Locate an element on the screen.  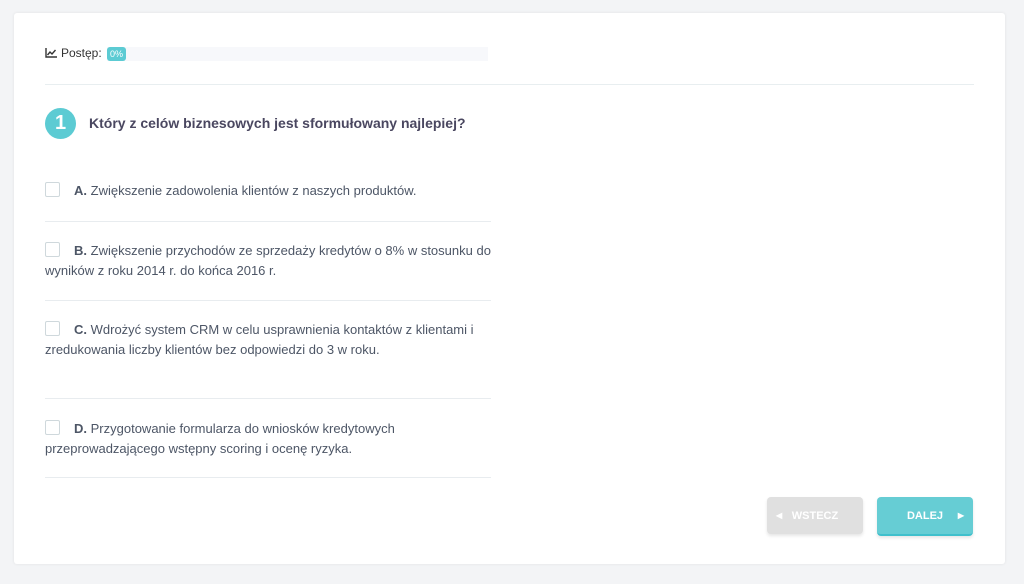
chart-line-icon is located at coordinates (51, 53).